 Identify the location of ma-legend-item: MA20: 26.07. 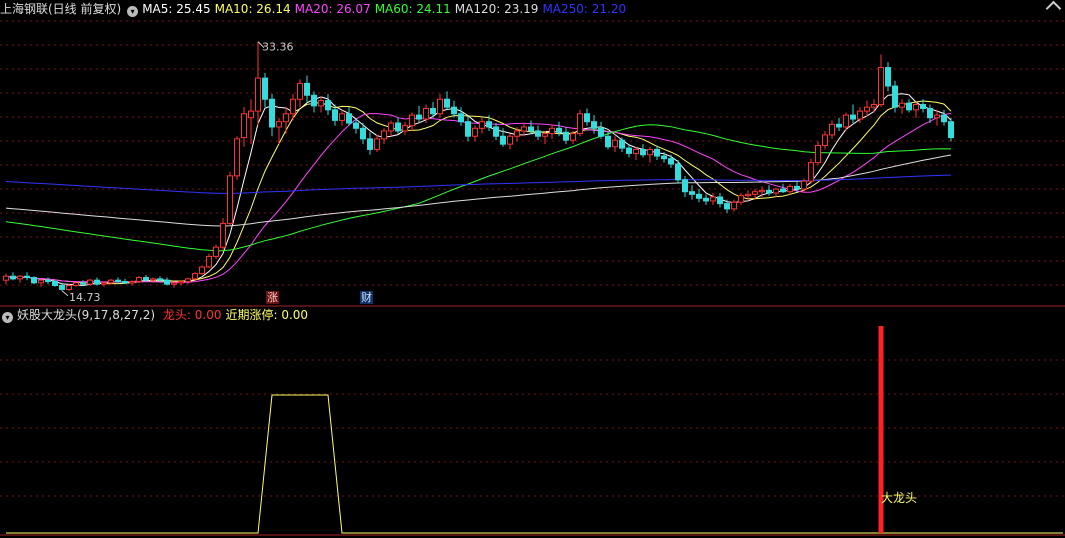
(332, 9).